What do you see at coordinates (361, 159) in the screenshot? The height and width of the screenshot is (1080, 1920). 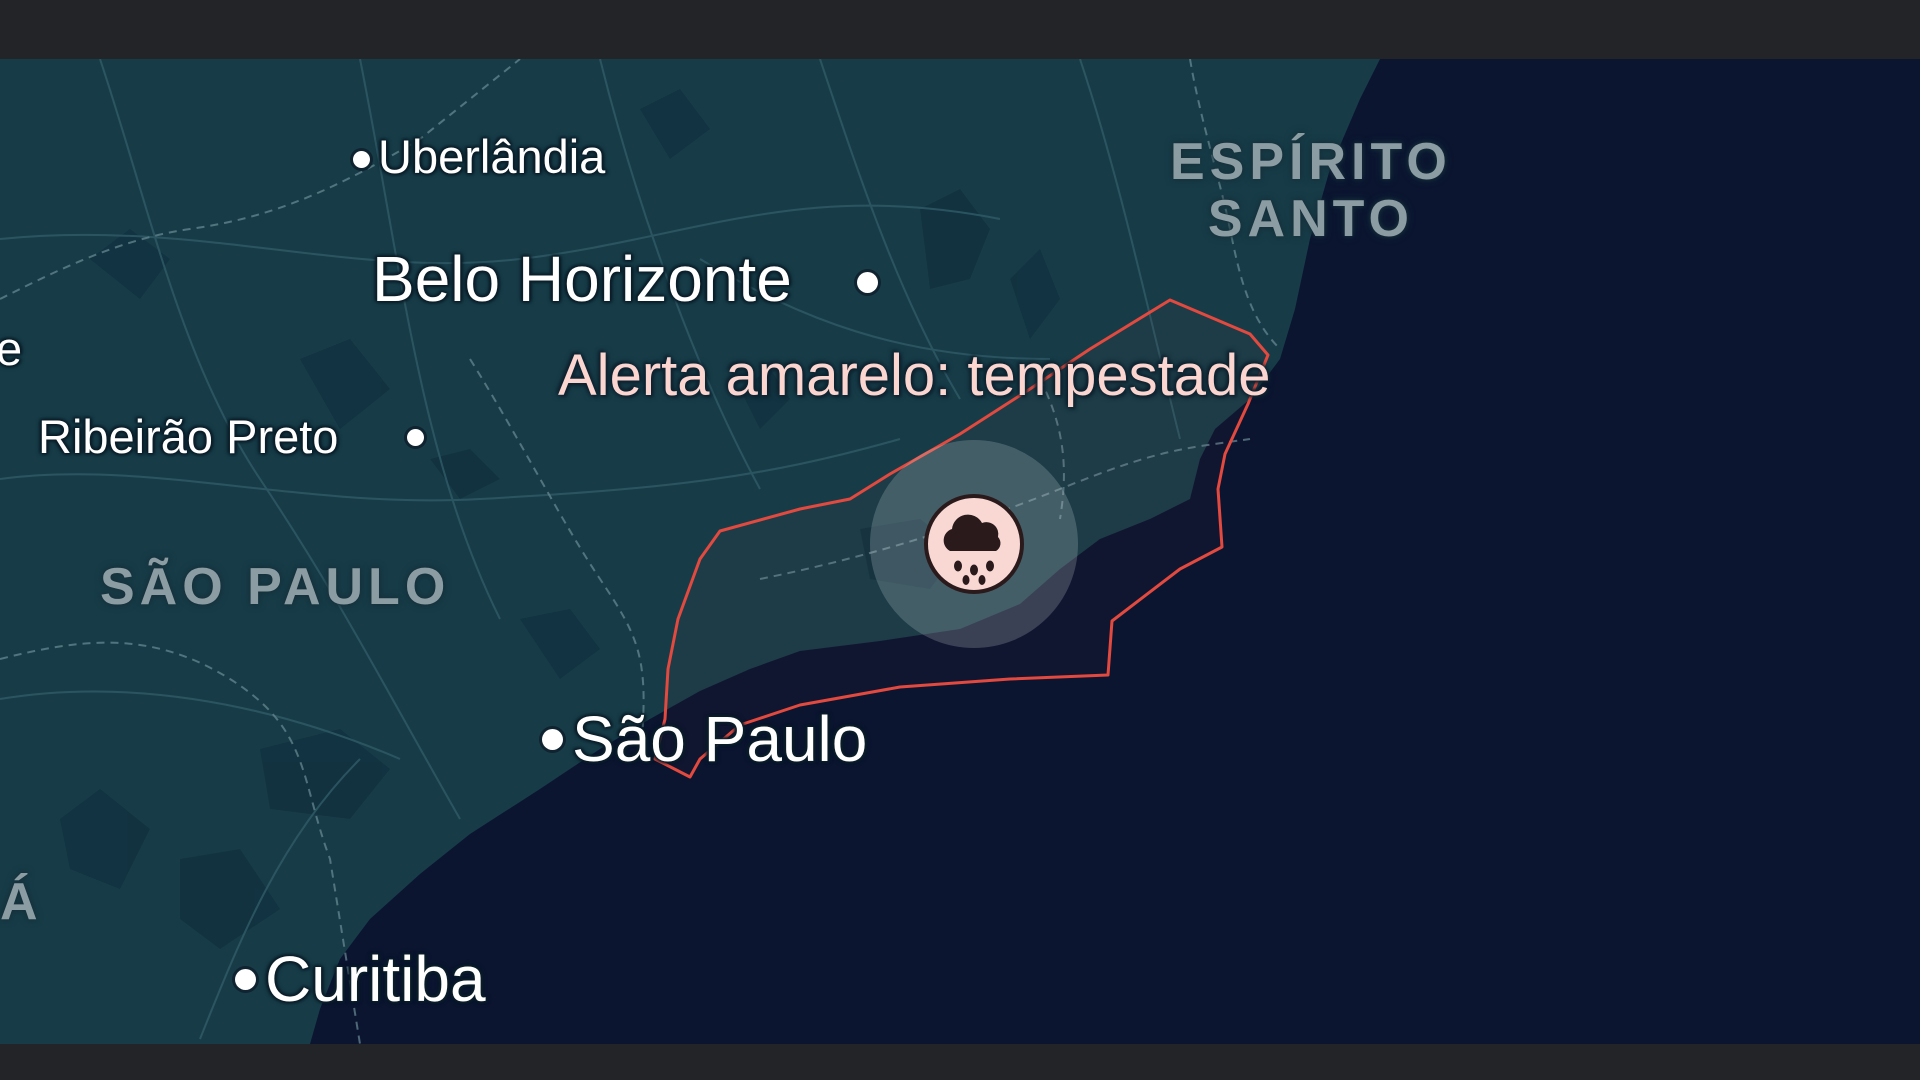 I see `city-dot-uberlandia` at bounding box center [361, 159].